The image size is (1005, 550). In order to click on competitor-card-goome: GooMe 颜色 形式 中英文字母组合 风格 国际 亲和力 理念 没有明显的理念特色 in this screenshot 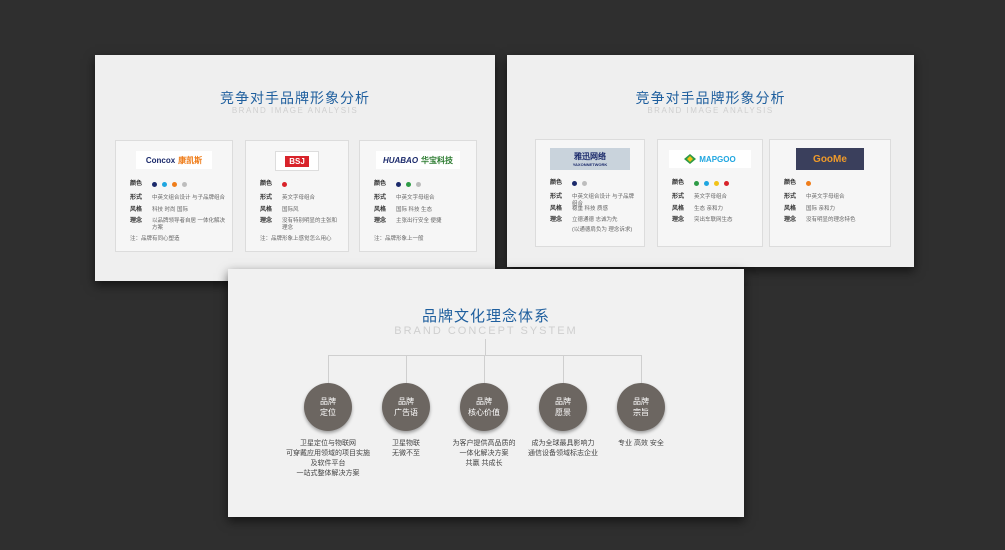, I will do `click(830, 193)`.